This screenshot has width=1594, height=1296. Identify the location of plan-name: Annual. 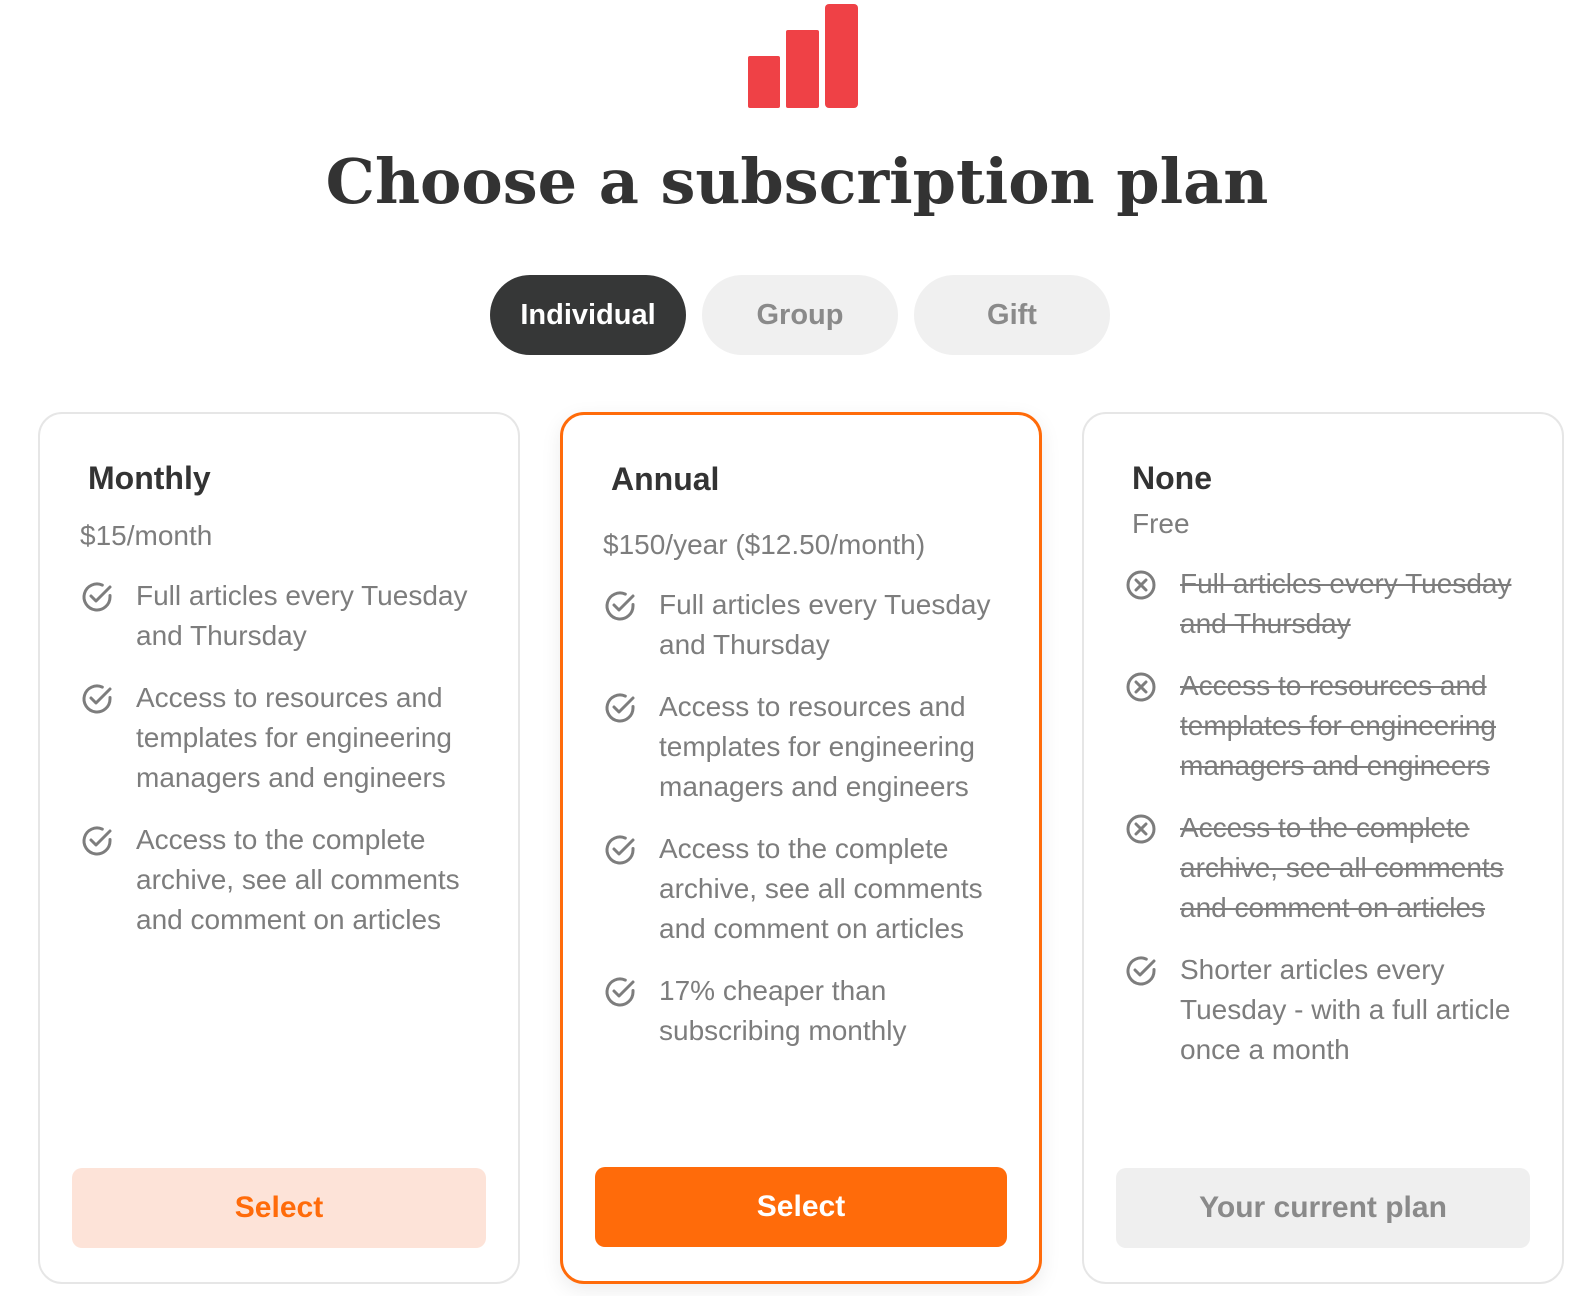
(665, 479).